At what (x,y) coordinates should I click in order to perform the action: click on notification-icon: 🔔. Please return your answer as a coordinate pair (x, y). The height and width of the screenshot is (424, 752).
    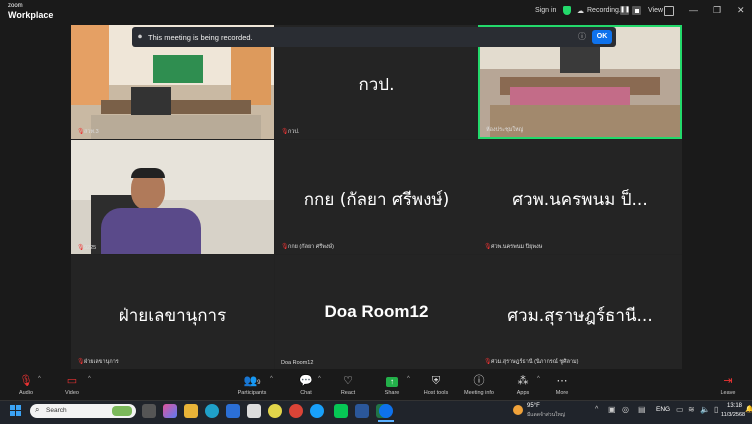
    Looking at the image, I should click on (748, 409).